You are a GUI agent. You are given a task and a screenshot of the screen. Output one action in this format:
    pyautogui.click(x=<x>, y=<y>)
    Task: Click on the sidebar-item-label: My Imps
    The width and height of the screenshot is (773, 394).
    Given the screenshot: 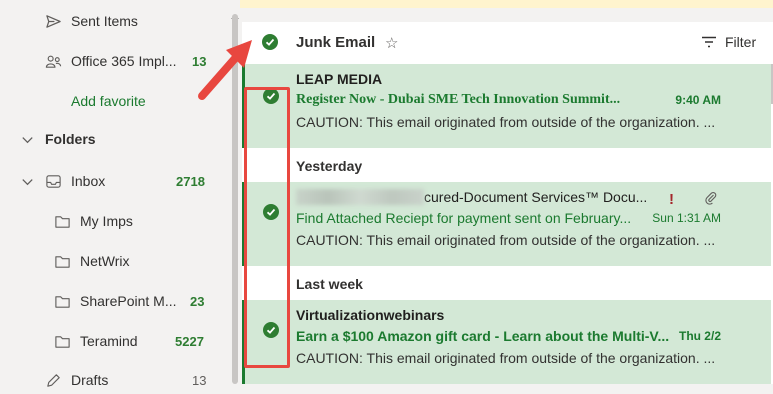 What is the action you would take?
    pyautogui.click(x=106, y=221)
    